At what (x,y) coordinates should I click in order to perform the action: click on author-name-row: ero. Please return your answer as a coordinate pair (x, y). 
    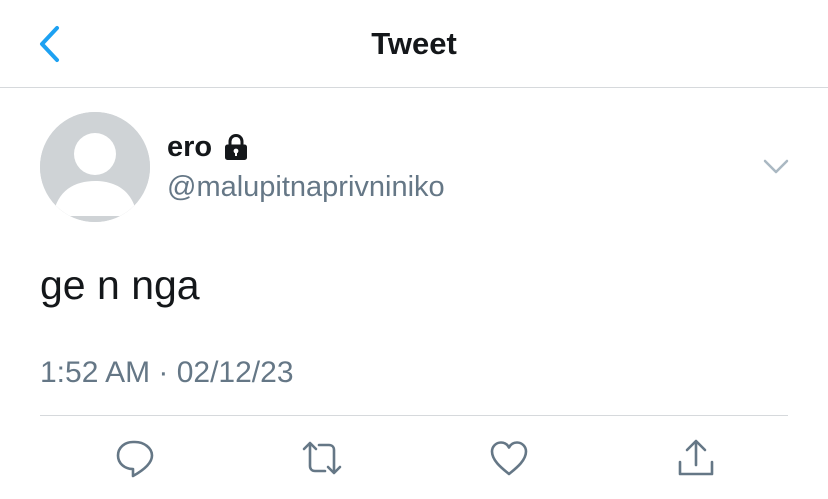
    Looking at the image, I should click on (209, 147).